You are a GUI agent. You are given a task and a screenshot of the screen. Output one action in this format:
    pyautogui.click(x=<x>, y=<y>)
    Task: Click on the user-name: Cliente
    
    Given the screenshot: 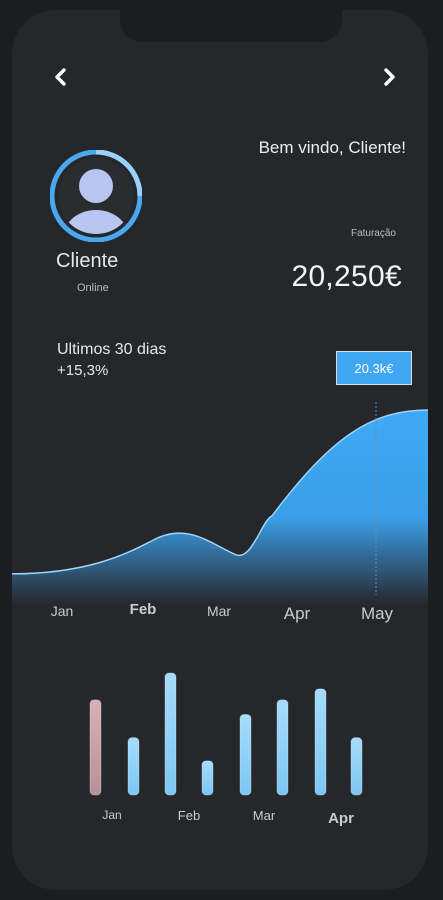 What is the action you would take?
    pyautogui.click(x=87, y=261)
    